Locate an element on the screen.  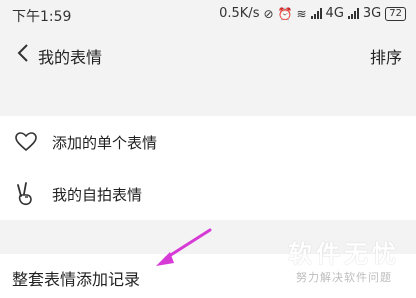
status-bar: 下午1:59 0.5K/s ⊘ ⏰ ≋ 4G 3G 72 is located at coordinates (208, 16).